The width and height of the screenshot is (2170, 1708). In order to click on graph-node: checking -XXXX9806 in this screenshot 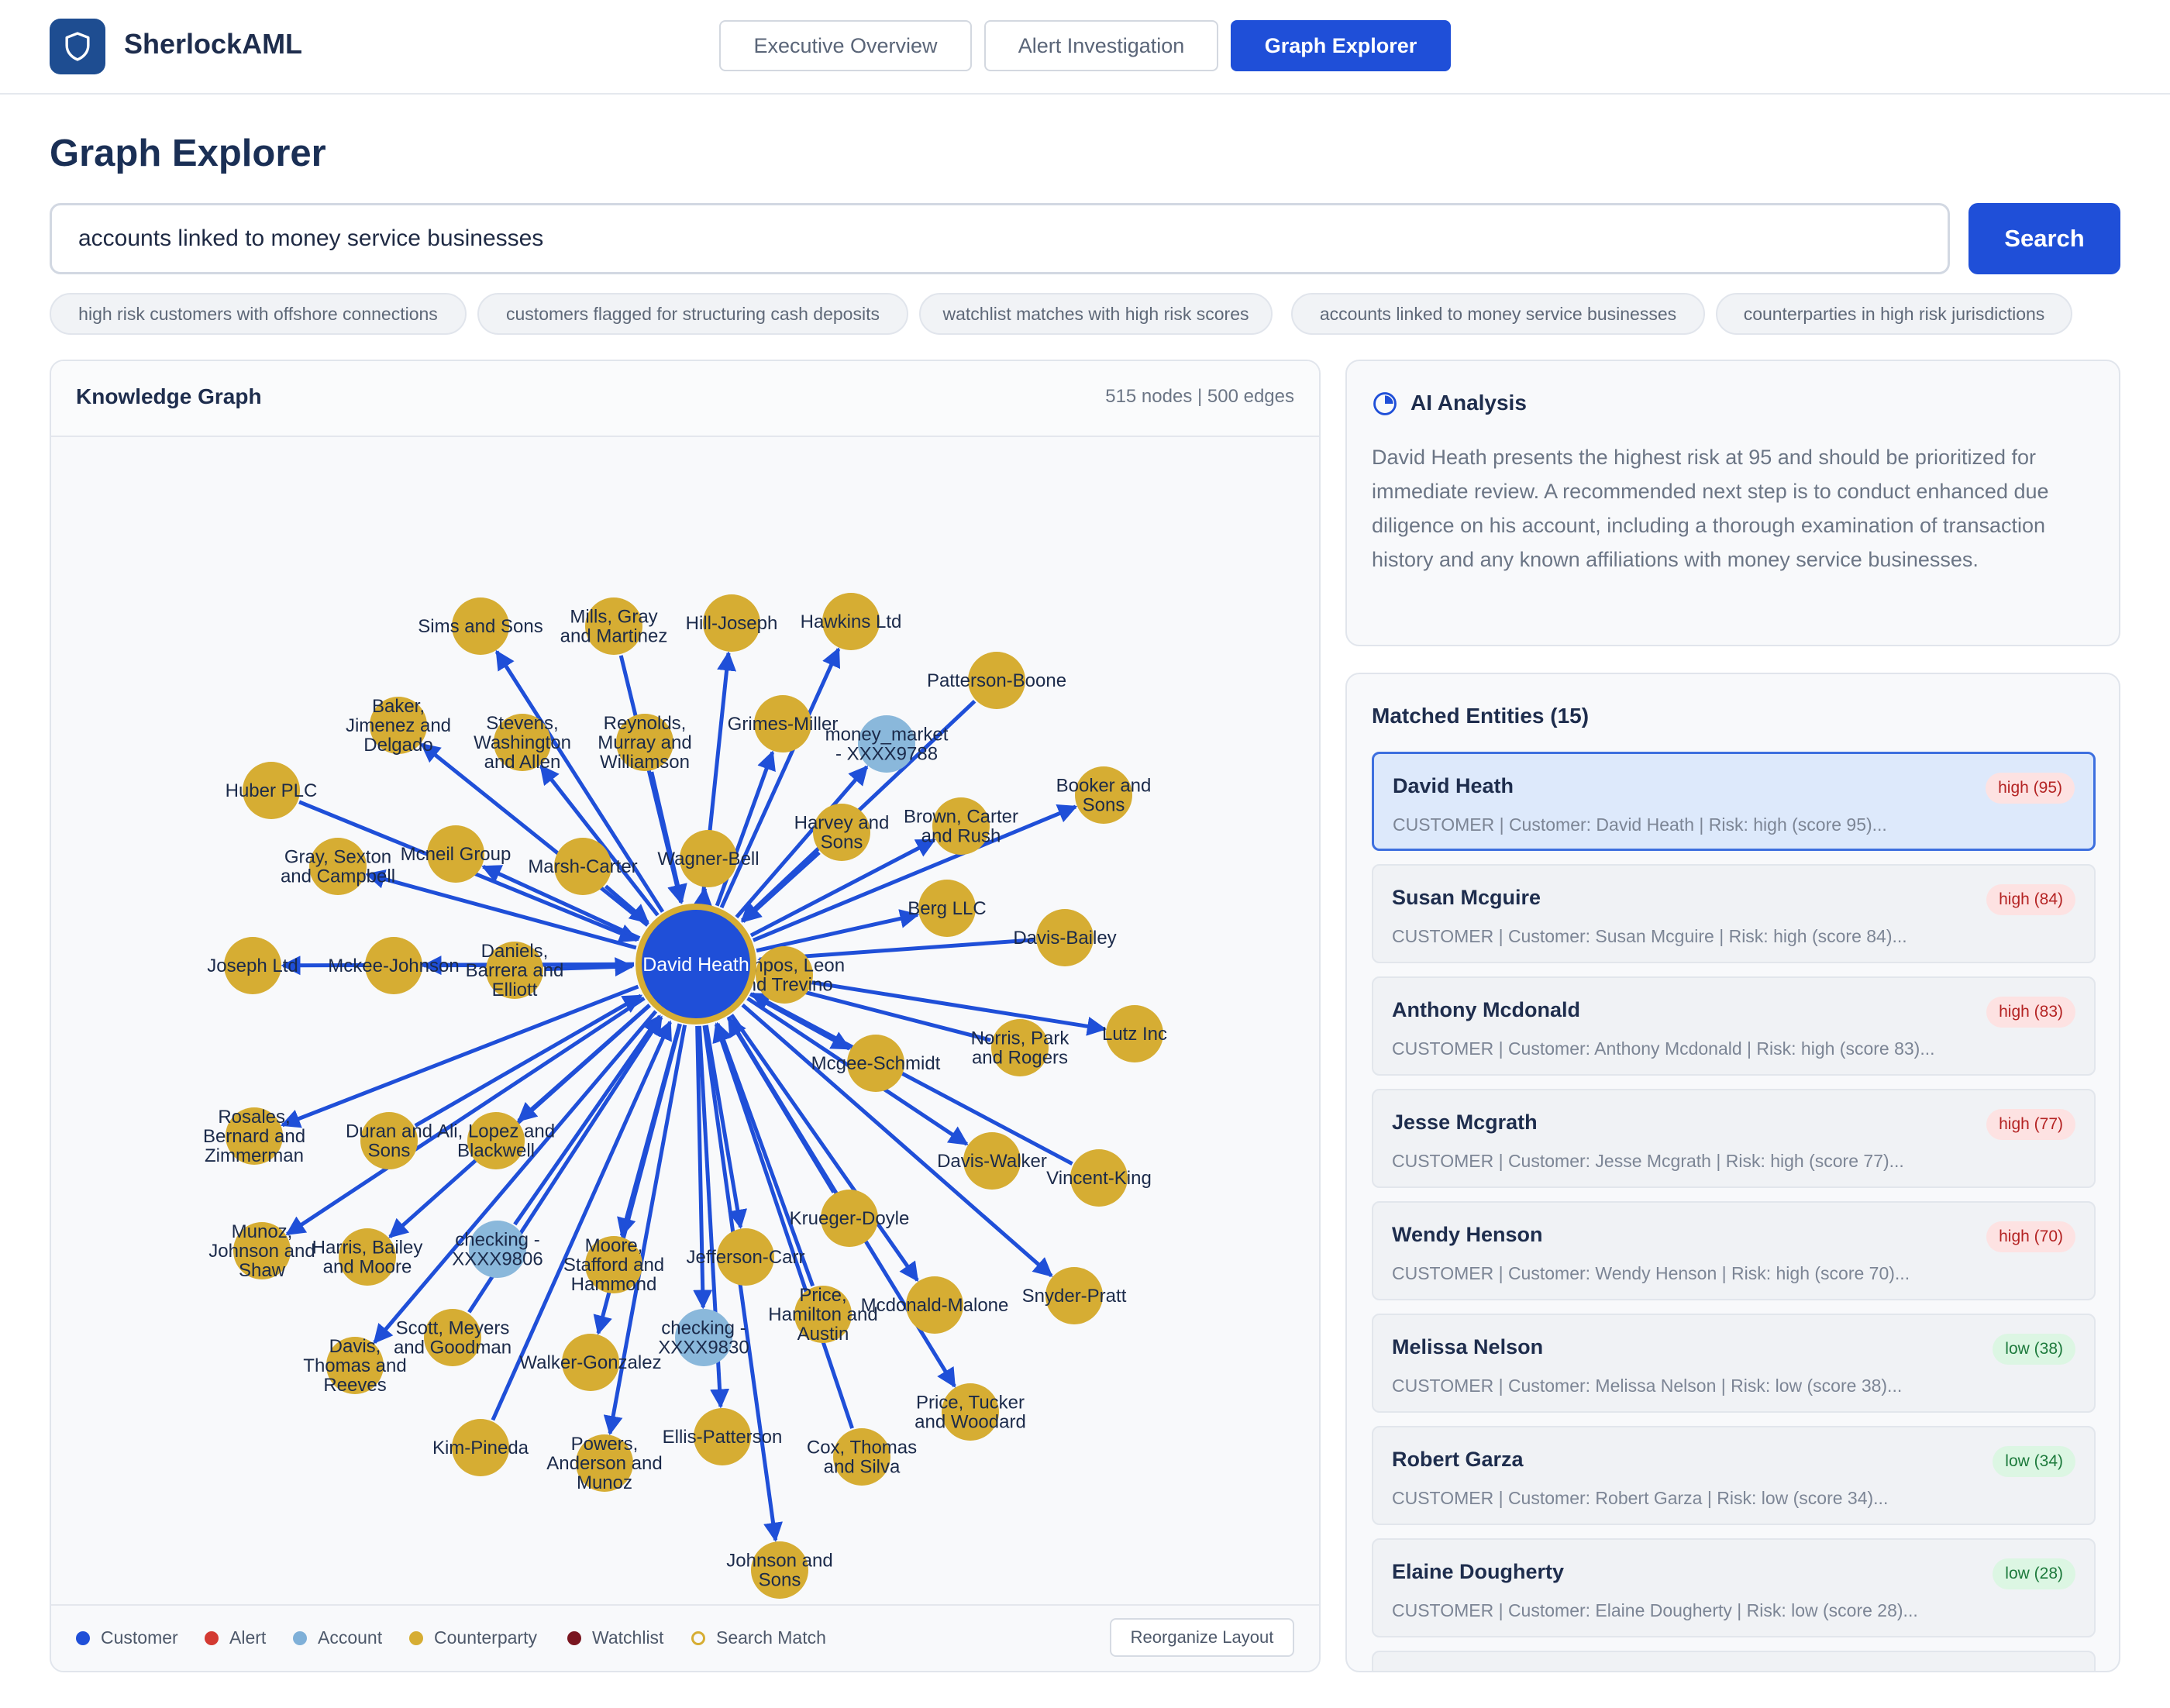, I will do `click(497, 1250)`.